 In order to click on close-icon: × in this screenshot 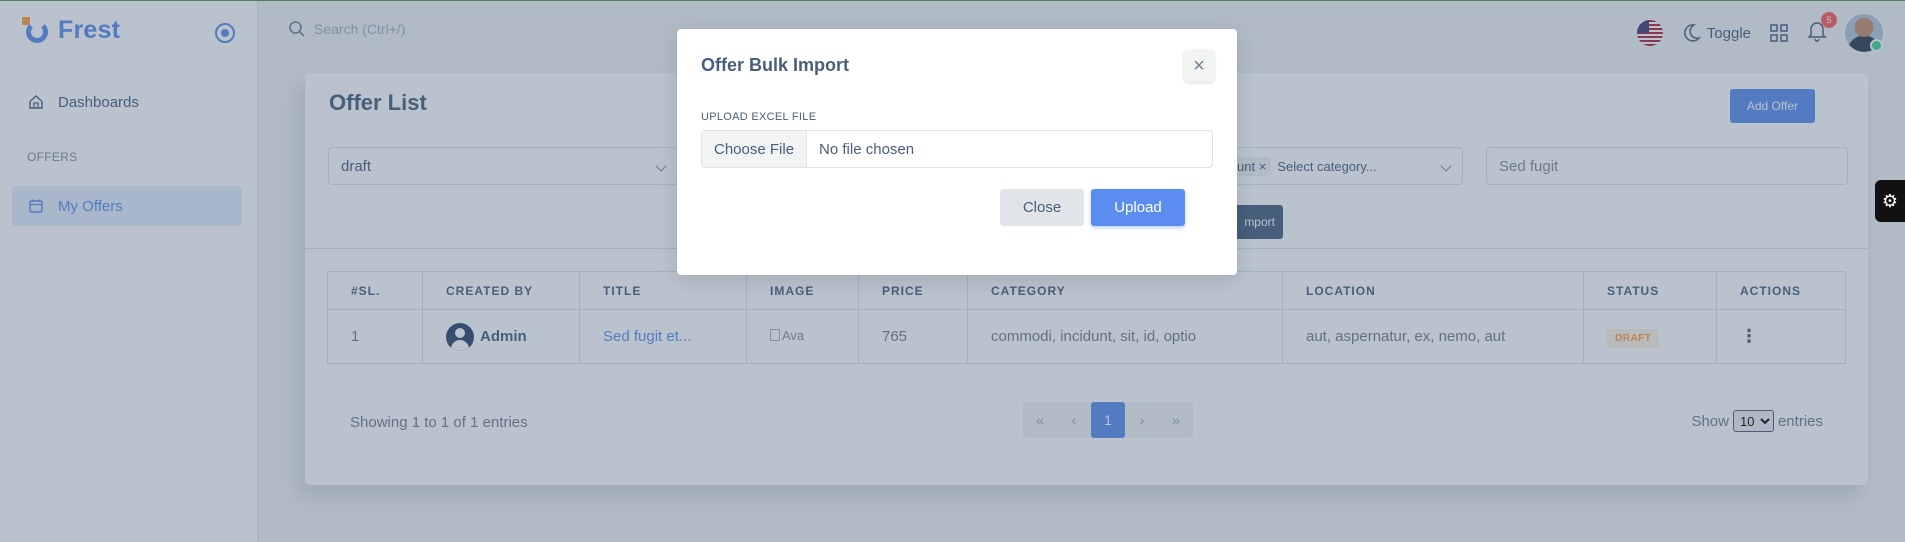, I will do `click(1199, 66)`.